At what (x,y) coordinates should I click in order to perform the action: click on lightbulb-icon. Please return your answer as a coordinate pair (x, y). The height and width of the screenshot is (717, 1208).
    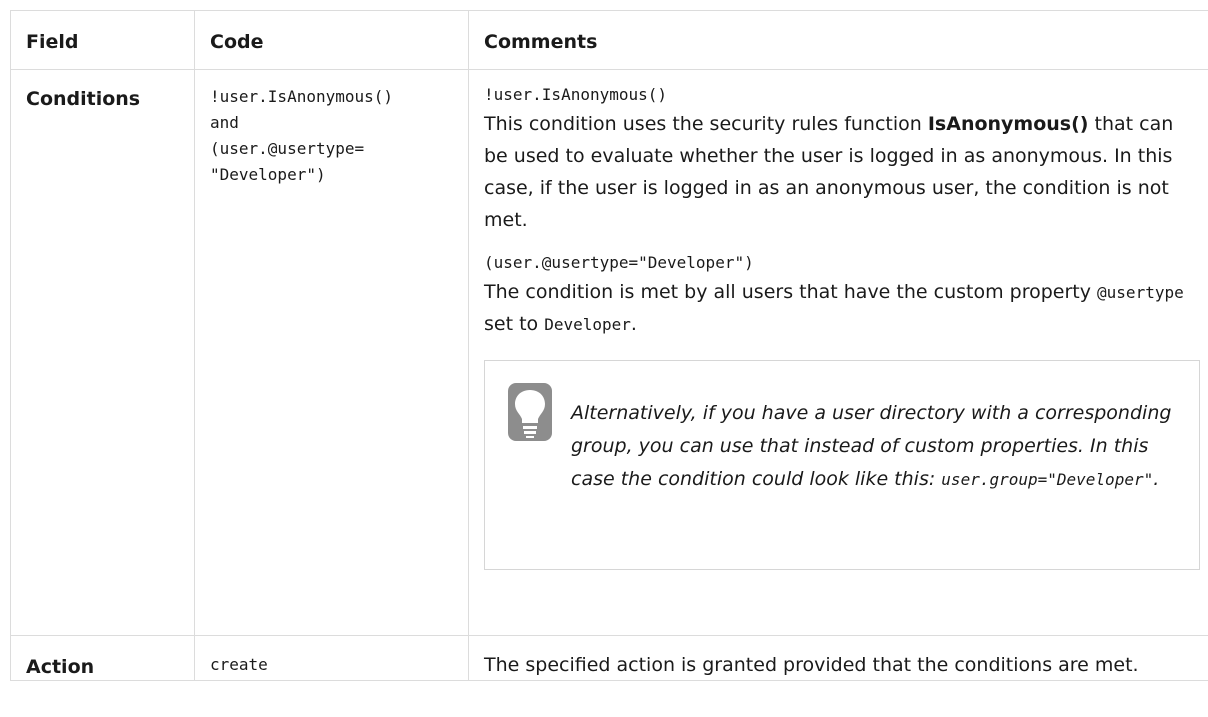
    Looking at the image, I should click on (530, 412).